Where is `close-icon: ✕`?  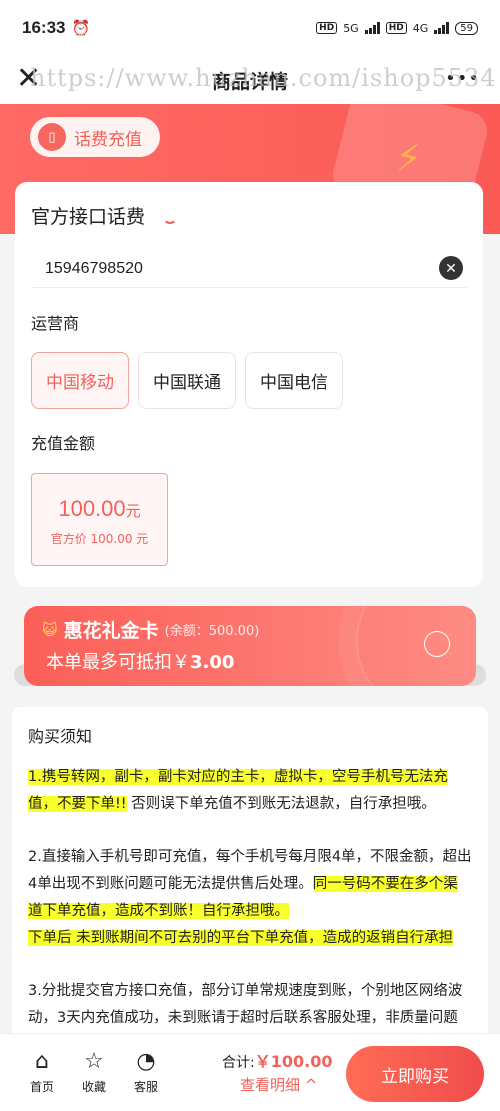 close-icon: ✕ is located at coordinates (28, 79).